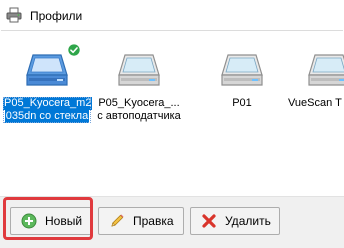 The image size is (344, 248). Describe the element at coordinates (56, 16) in the screenshot. I see `window-title: Профили` at that location.